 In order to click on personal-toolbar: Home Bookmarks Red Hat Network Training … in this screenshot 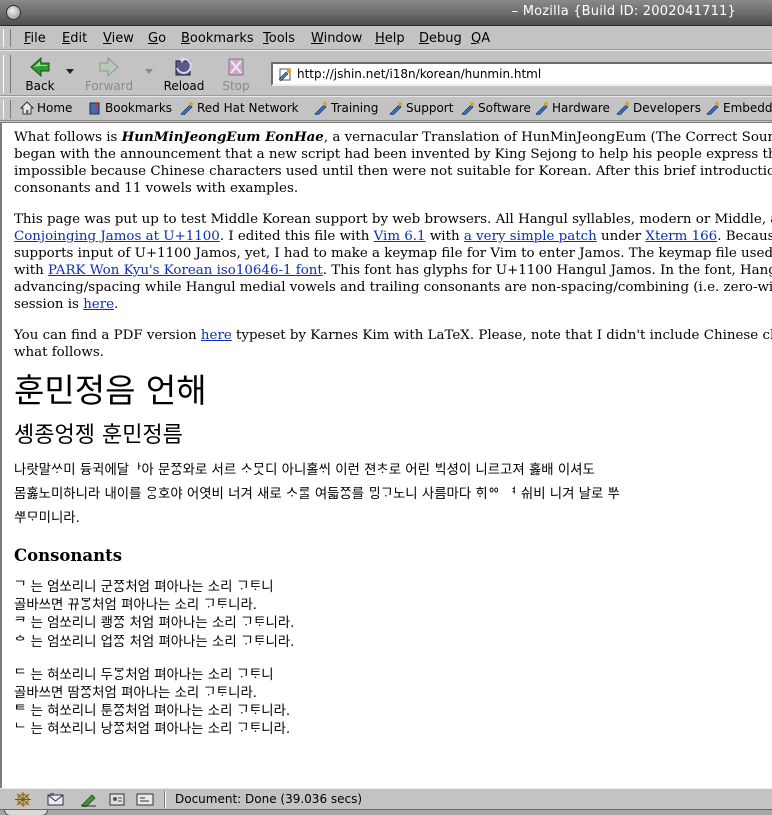, I will do `click(386, 108)`.